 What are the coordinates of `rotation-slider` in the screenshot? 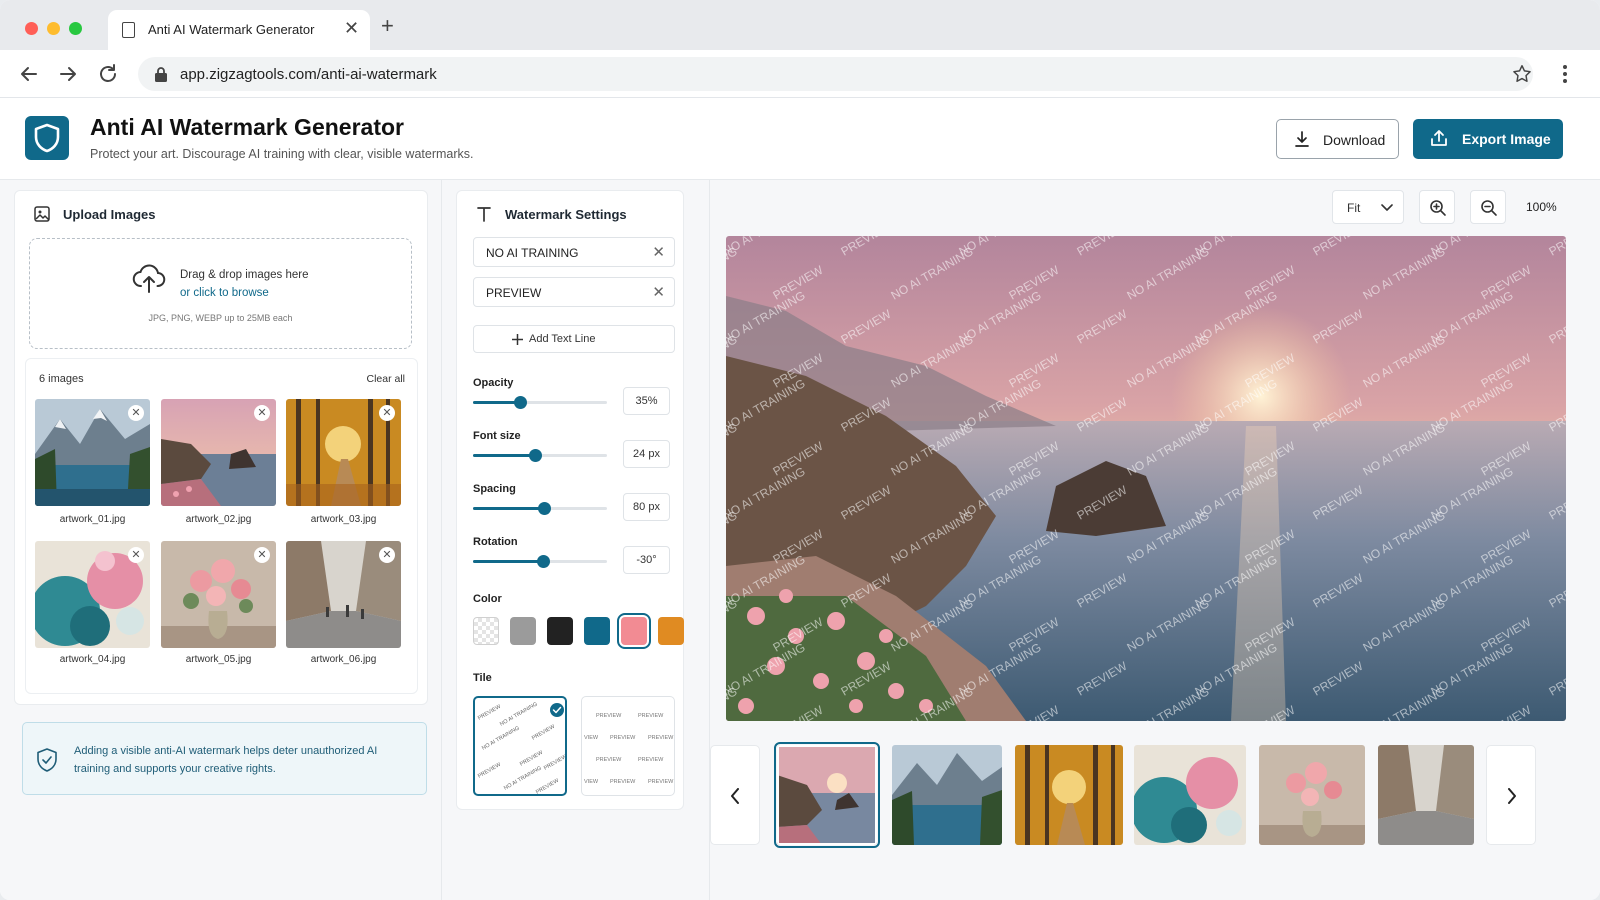 It's located at (540, 561).